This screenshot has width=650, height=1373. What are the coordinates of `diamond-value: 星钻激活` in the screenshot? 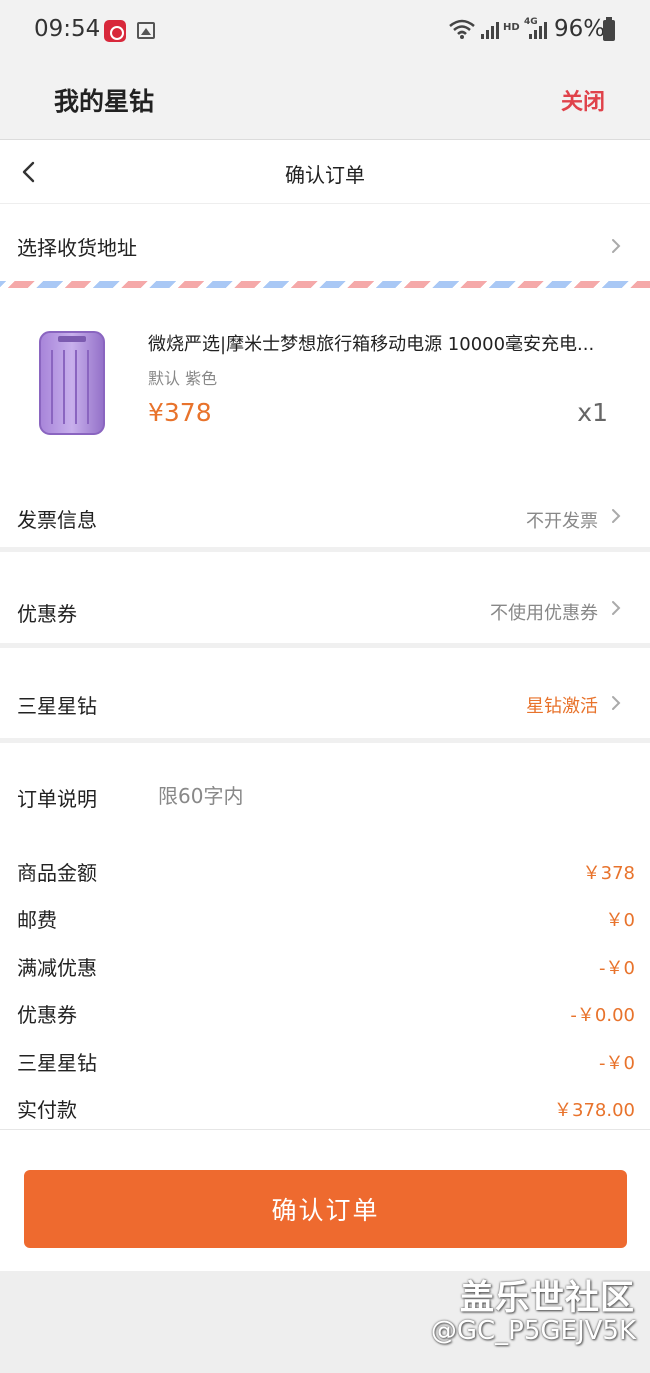 It's located at (562, 706).